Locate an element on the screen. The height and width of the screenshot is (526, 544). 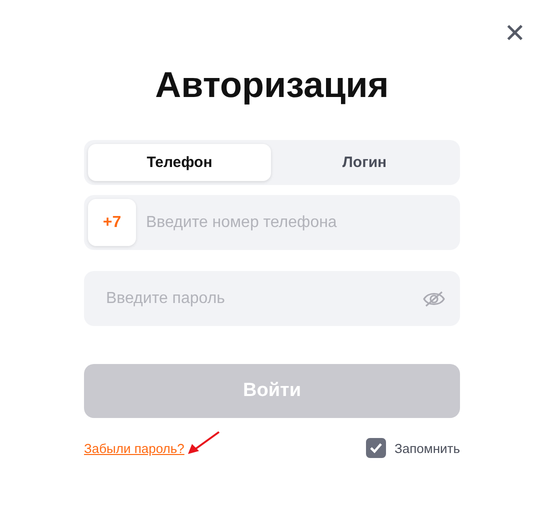
close-button: ✕ is located at coordinates (515, 33).